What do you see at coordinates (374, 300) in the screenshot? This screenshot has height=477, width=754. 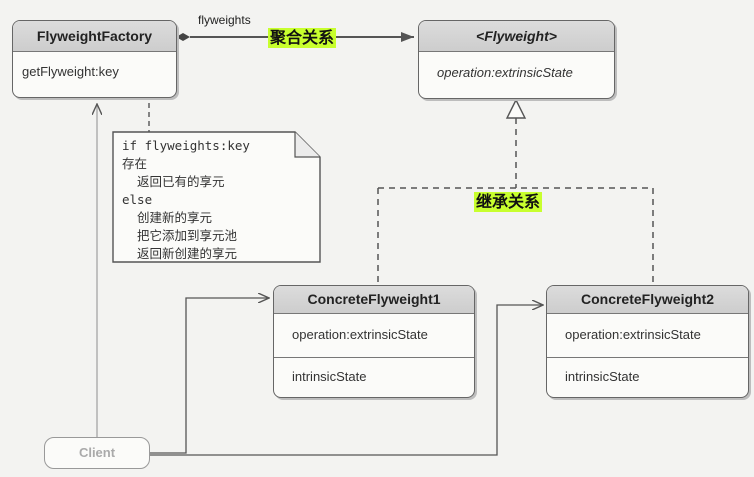 I see `class-name: ConcreteFlyweight1` at bounding box center [374, 300].